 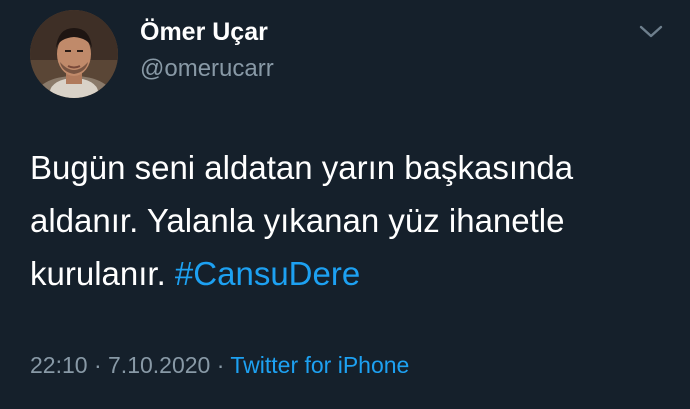 I want to click on tweet-text-segment: kurulanır., so click(x=102, y=273).